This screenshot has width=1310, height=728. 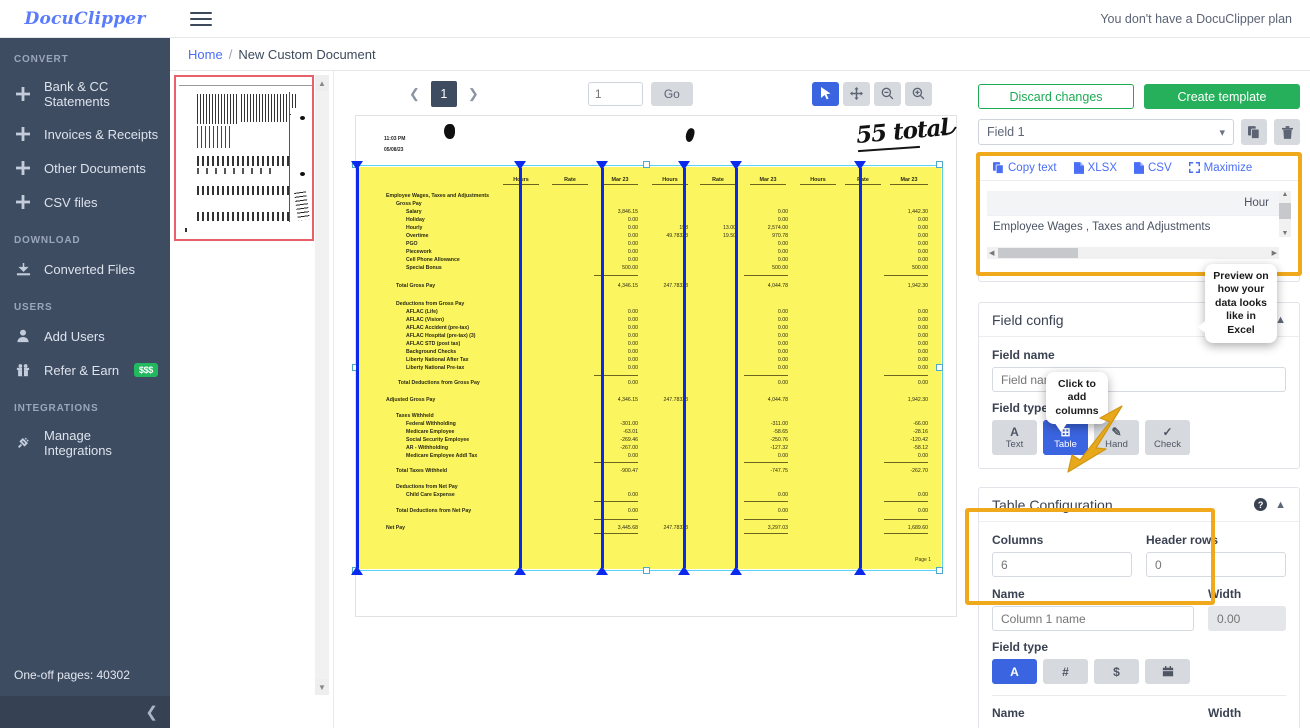 I want to click on field-type-handwriting-button: ✎ Hand, so click(x=1116, y=437).